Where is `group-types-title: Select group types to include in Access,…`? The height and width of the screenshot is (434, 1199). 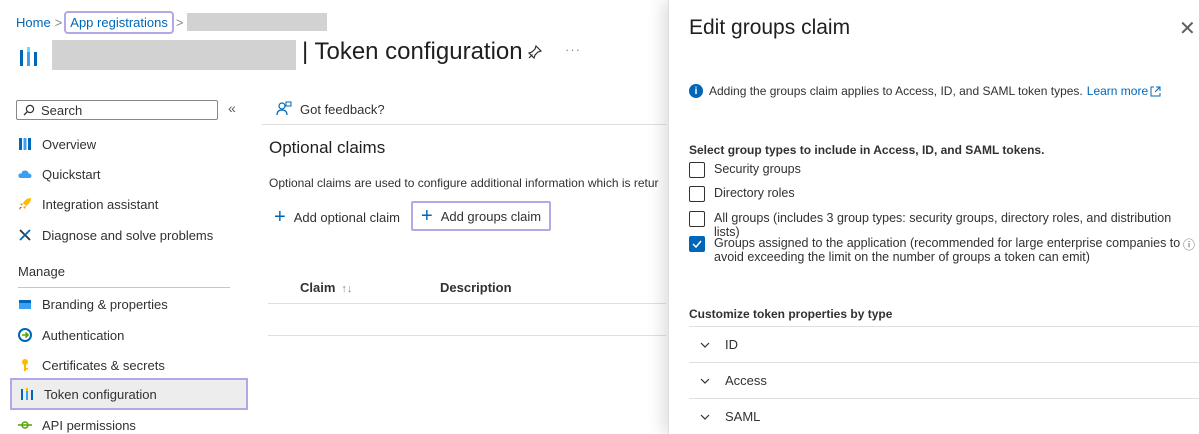 group-types-title: Select group types to include in Access,… is located at coordinates (867, 150).